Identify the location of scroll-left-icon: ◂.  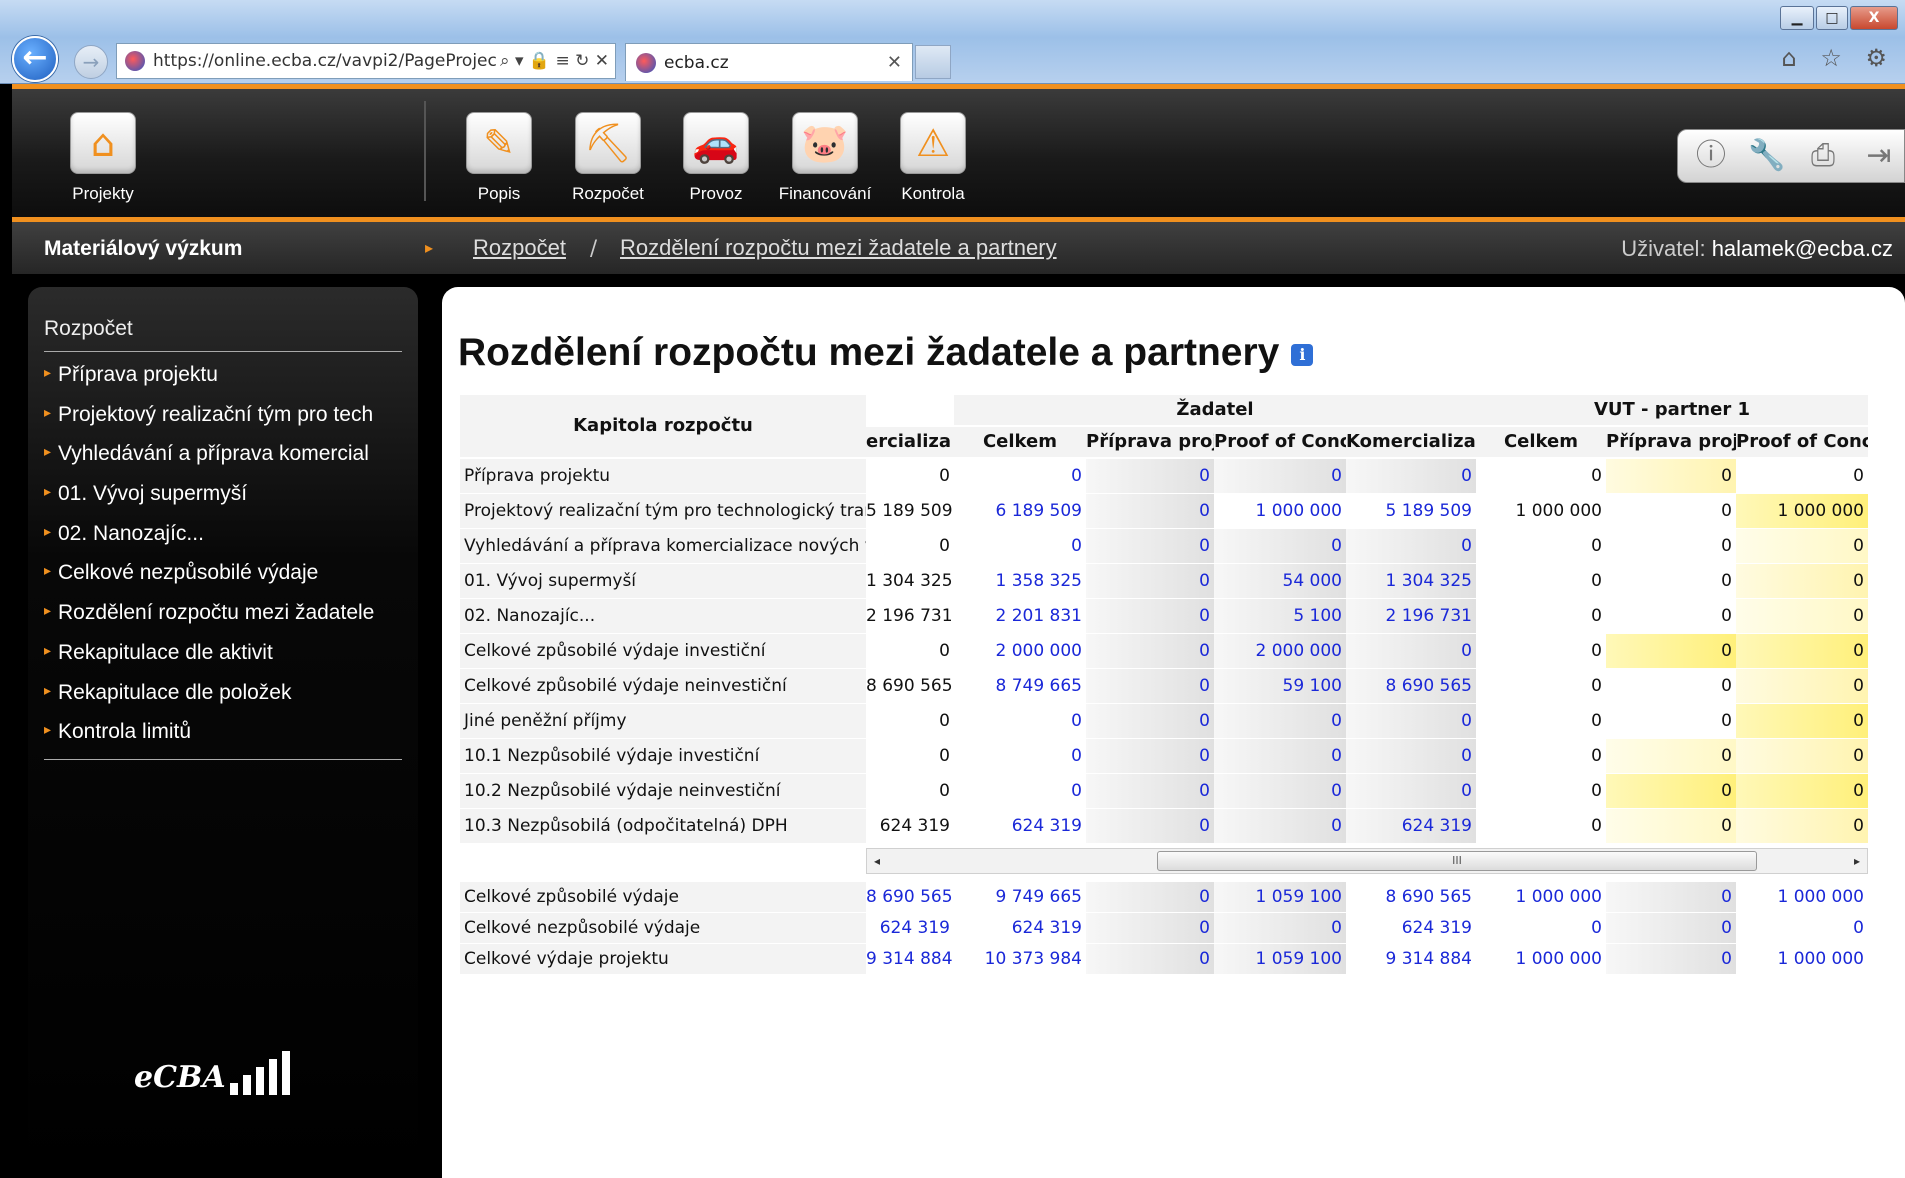
(877, 861).